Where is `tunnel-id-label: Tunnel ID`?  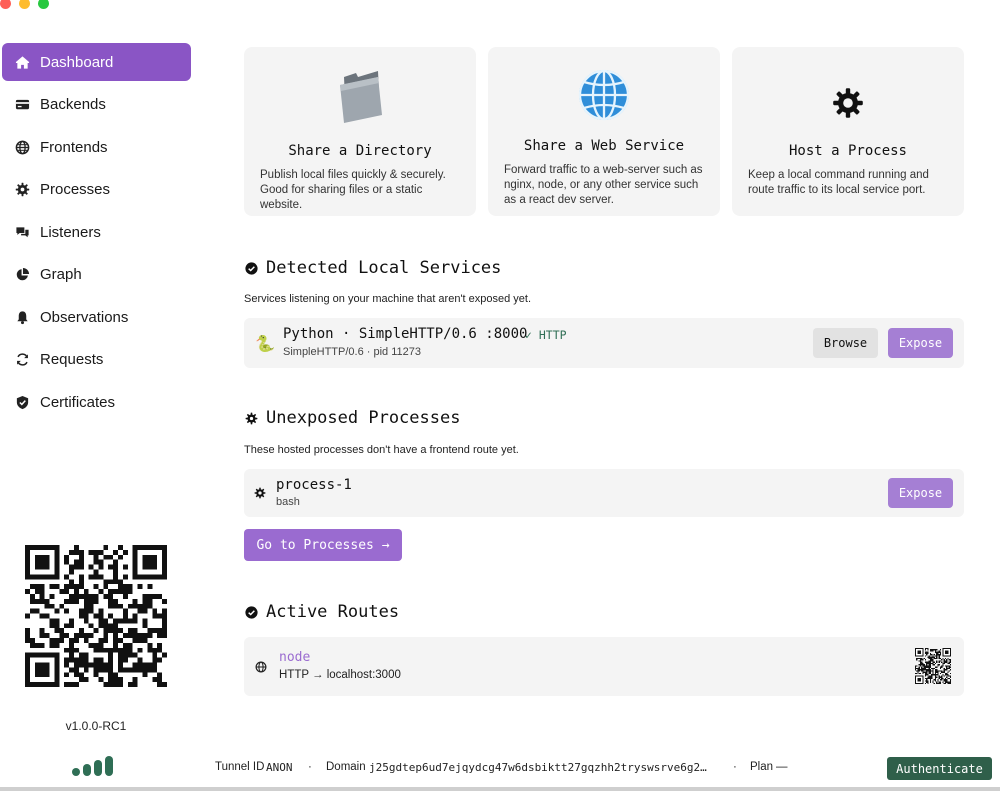 tunnel-id-label: Tunnel ID is located at coordinates (240, 767).